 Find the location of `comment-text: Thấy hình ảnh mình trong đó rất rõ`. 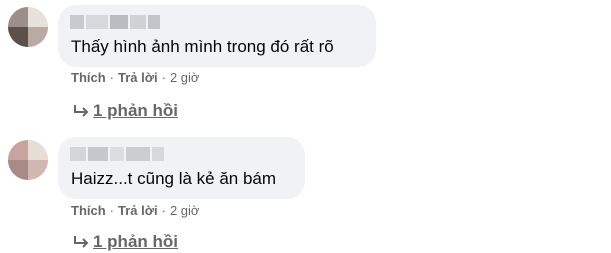

comment-text: Thấy hình ảnh mình trong đó rất rõ is located at coordinates (202, 46).